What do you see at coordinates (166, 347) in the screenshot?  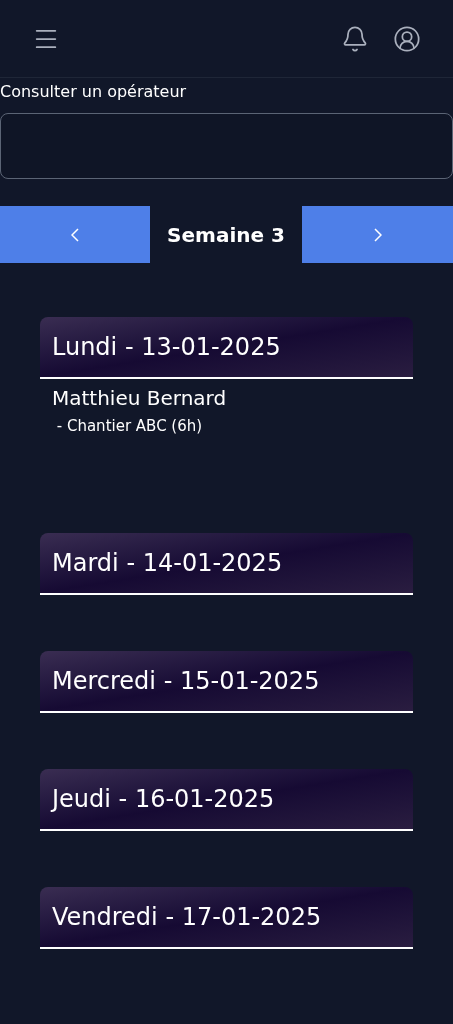 I see `day-title: Lundi - 13-01-2025` at bounding box center [166, 347].